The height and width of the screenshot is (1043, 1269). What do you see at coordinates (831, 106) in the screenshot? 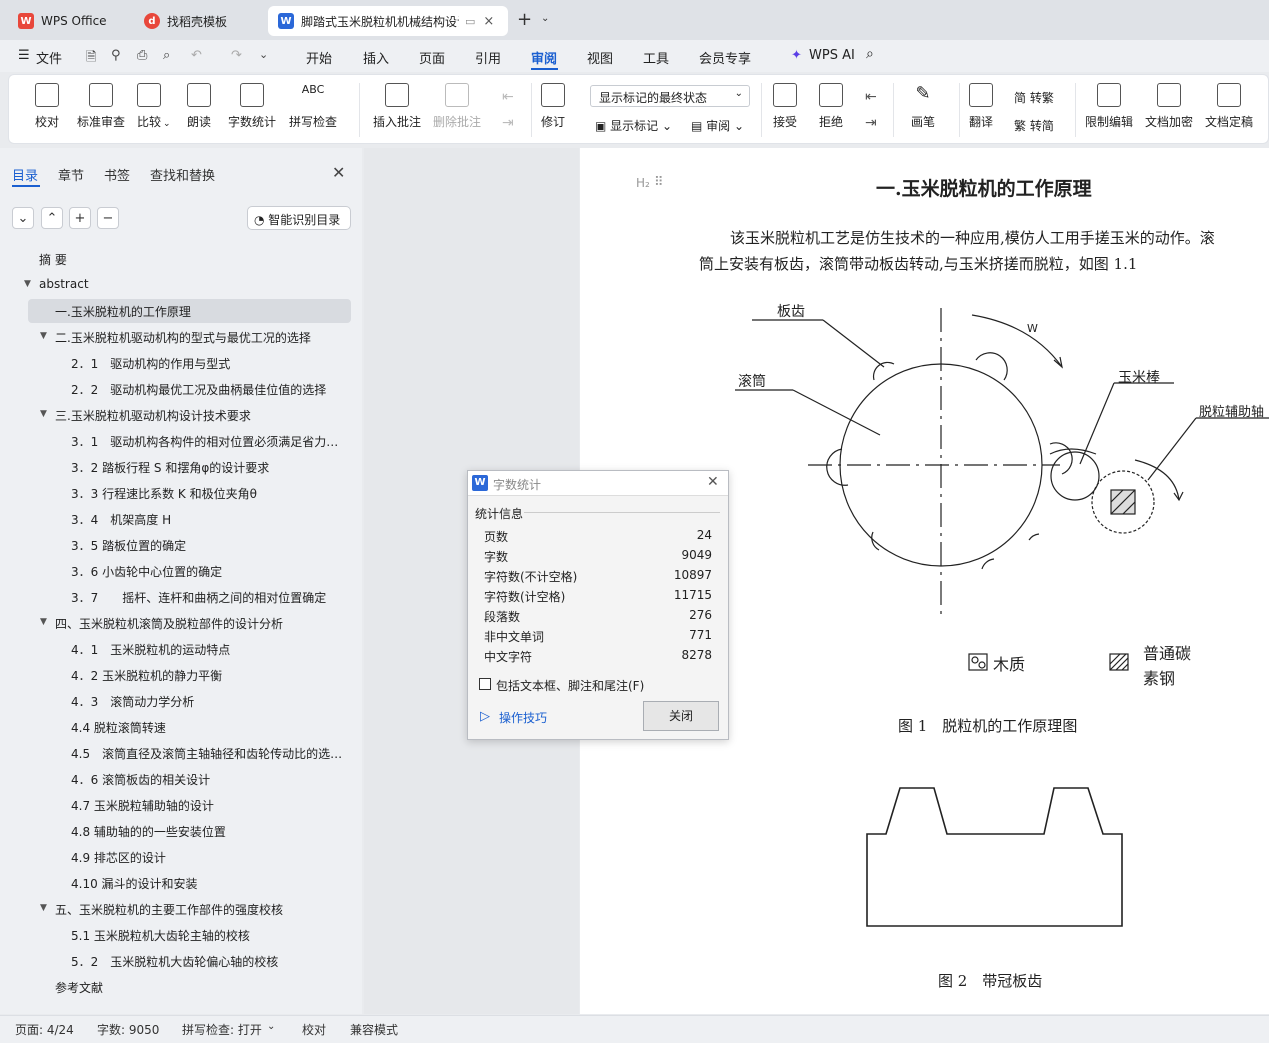
I see `reject-button: 拒绝` at bounding box center [831, 106].